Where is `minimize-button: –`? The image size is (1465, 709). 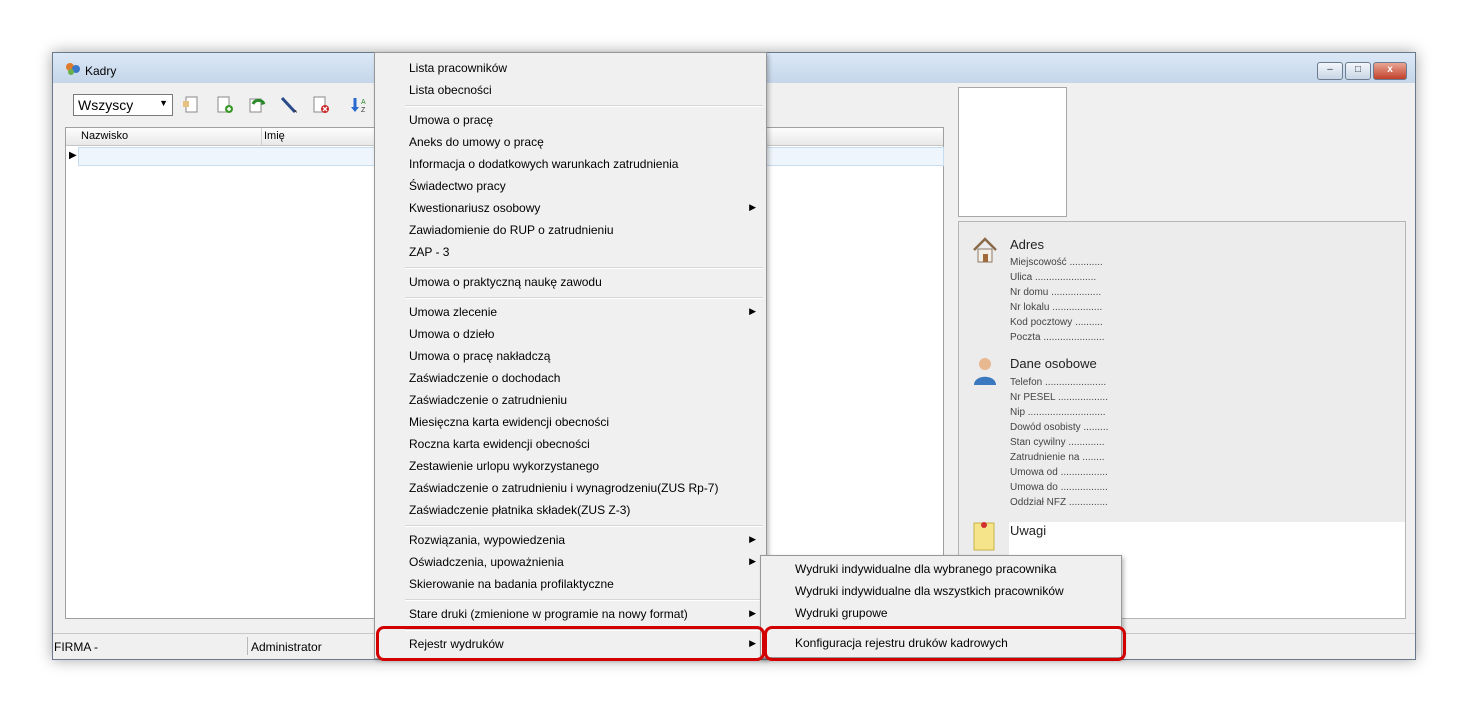
minimize-button: – is located at coordinates (1330, 71).